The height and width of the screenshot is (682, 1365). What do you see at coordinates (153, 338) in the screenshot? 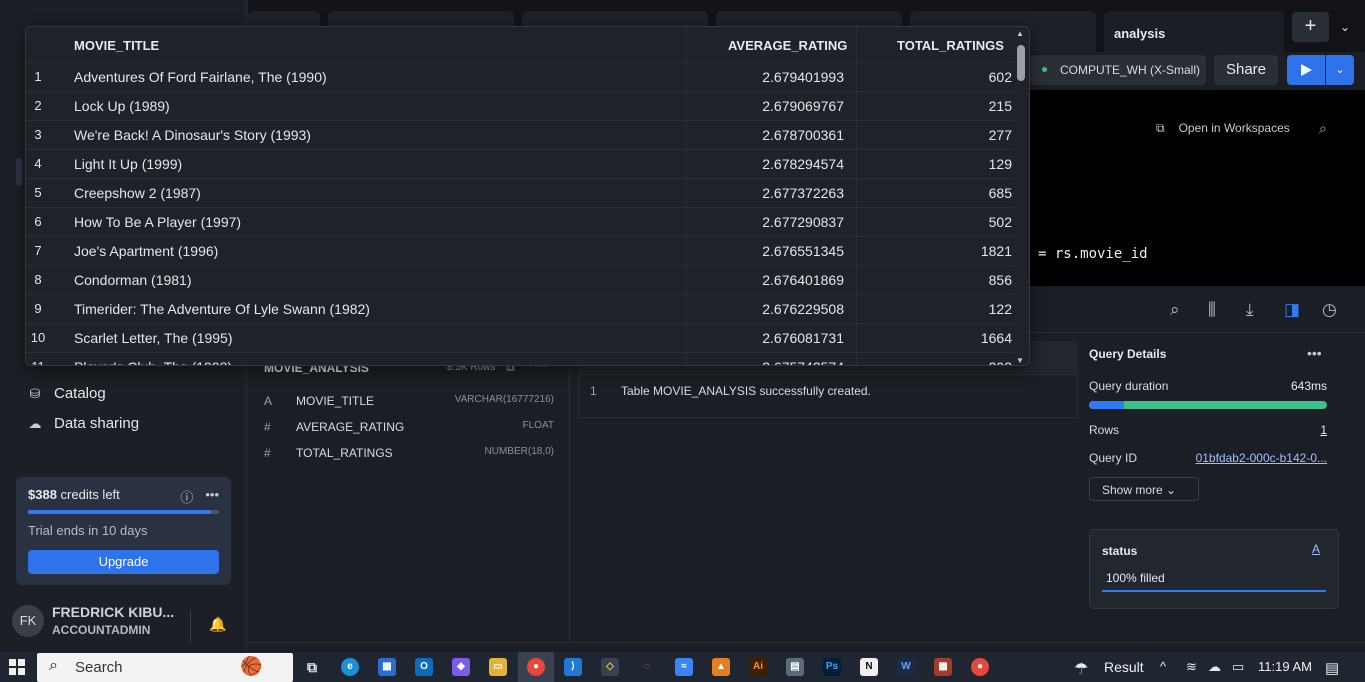
I see `movie-title-cell: Scarlet Letter, The (1995)` at bounding box center [153, 338].